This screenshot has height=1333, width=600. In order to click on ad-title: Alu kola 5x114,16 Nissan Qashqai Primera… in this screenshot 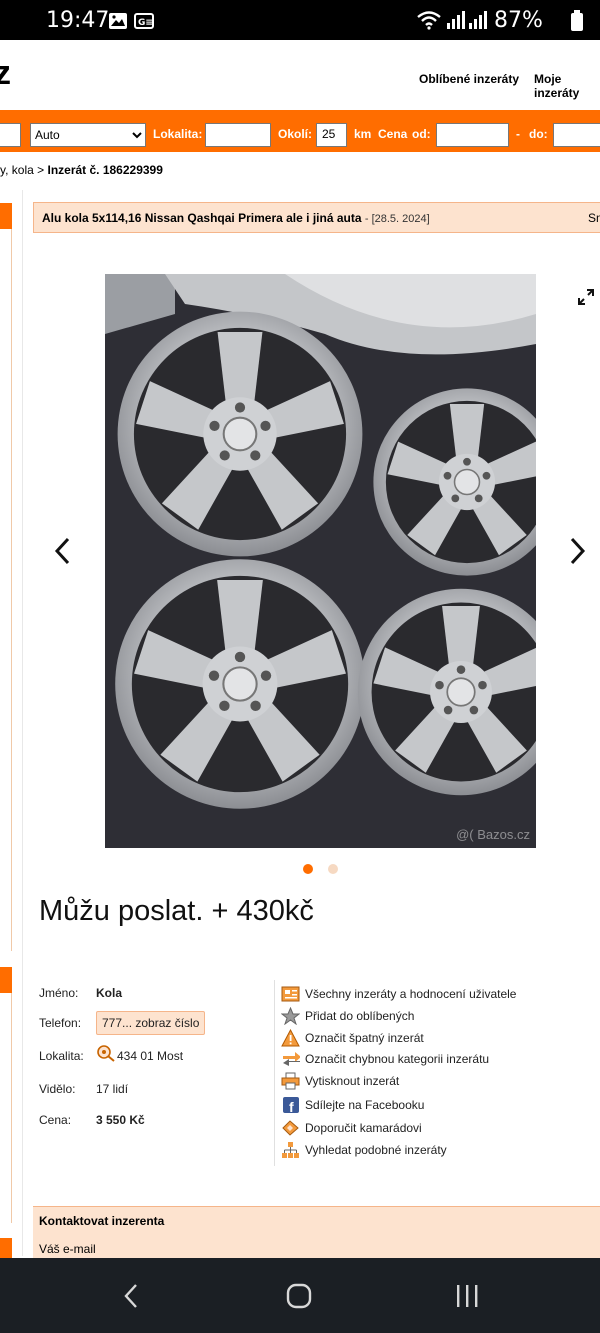, I will do `click(202, 218)`.